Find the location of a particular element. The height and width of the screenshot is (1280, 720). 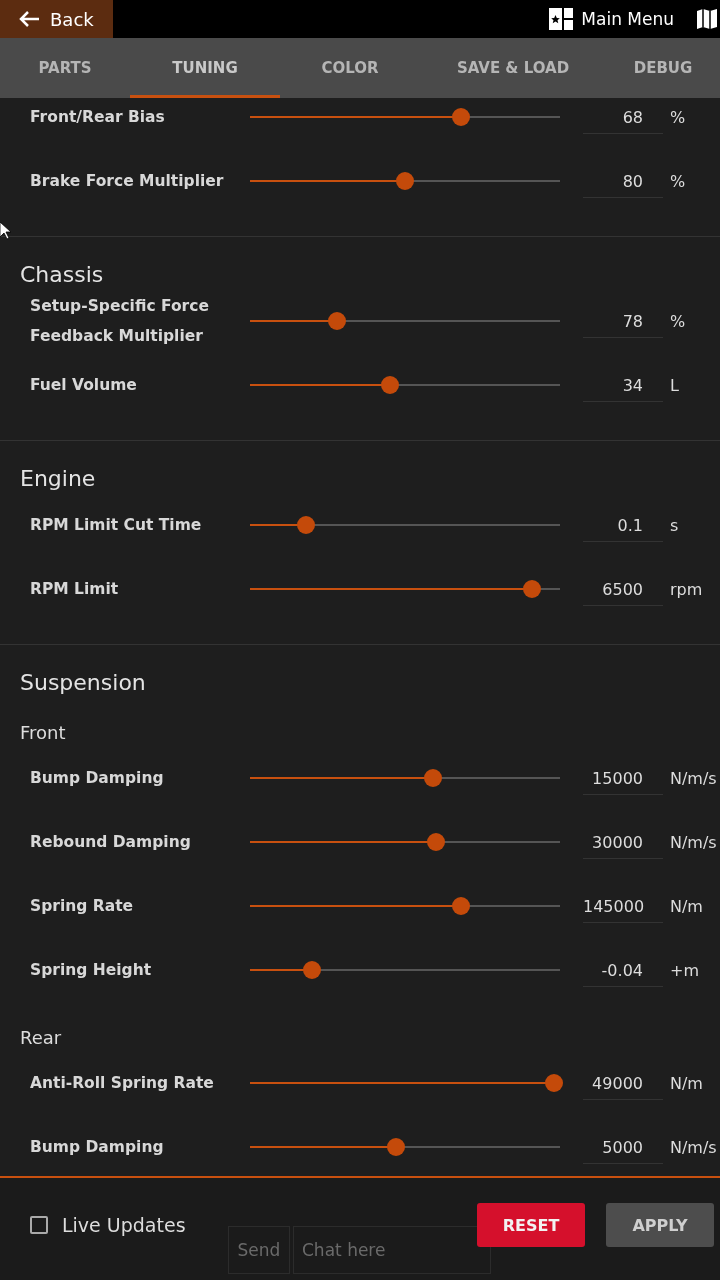

section-title: Engine is located at coordinates (58, 479).